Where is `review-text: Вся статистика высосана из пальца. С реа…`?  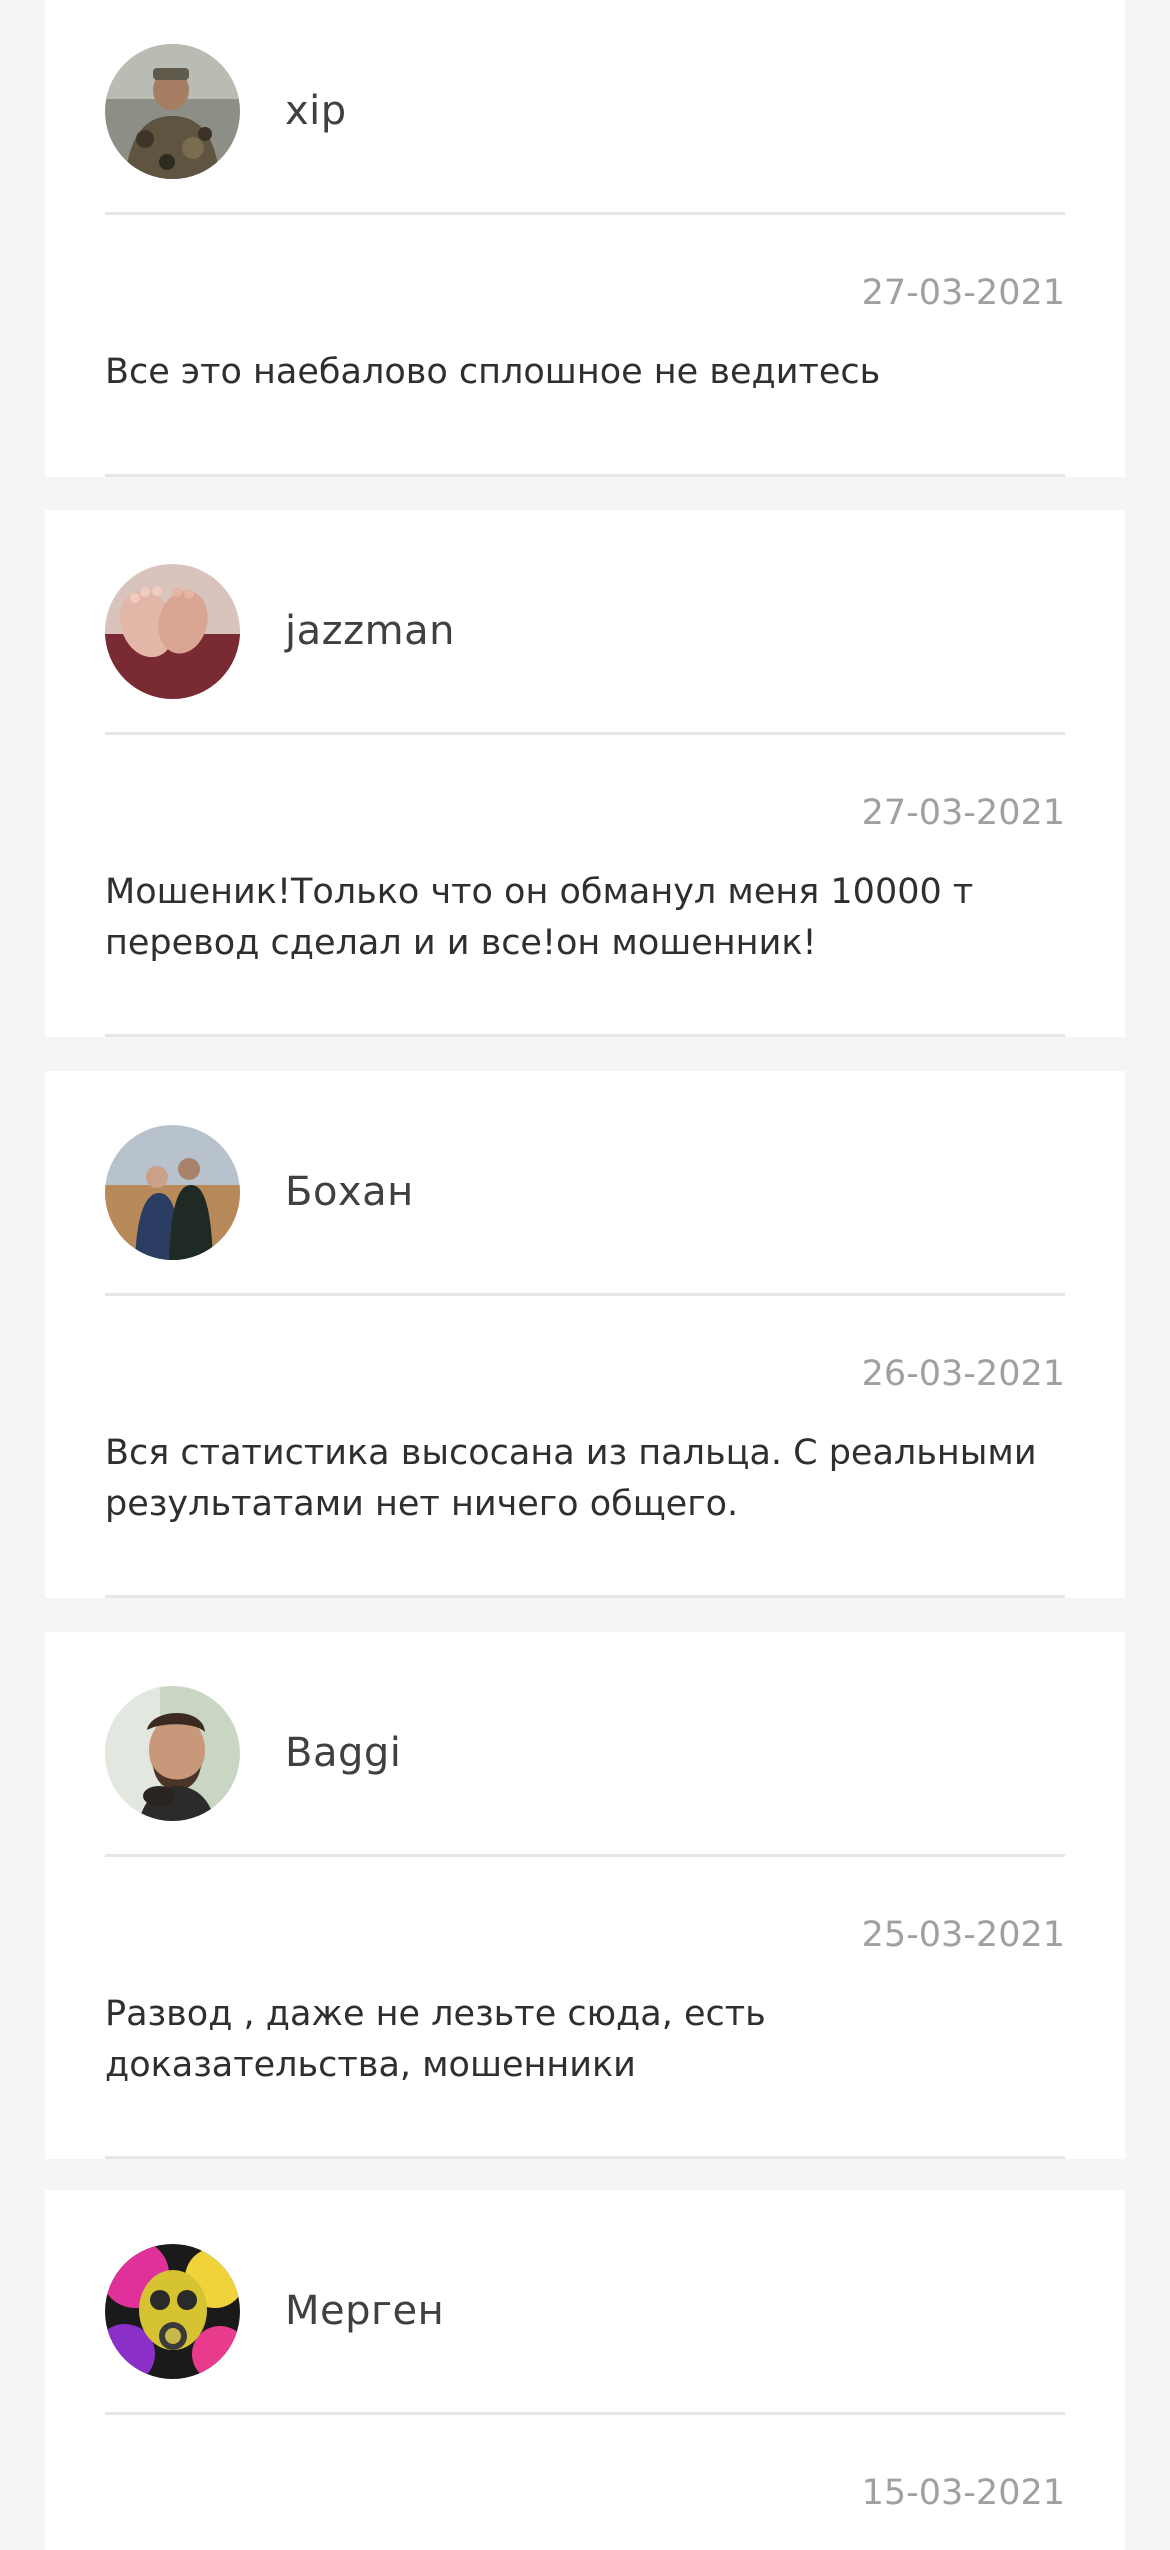 review-text: Вся статистика высосана из пальца. С реа… is located at coordinates (571, 1478).